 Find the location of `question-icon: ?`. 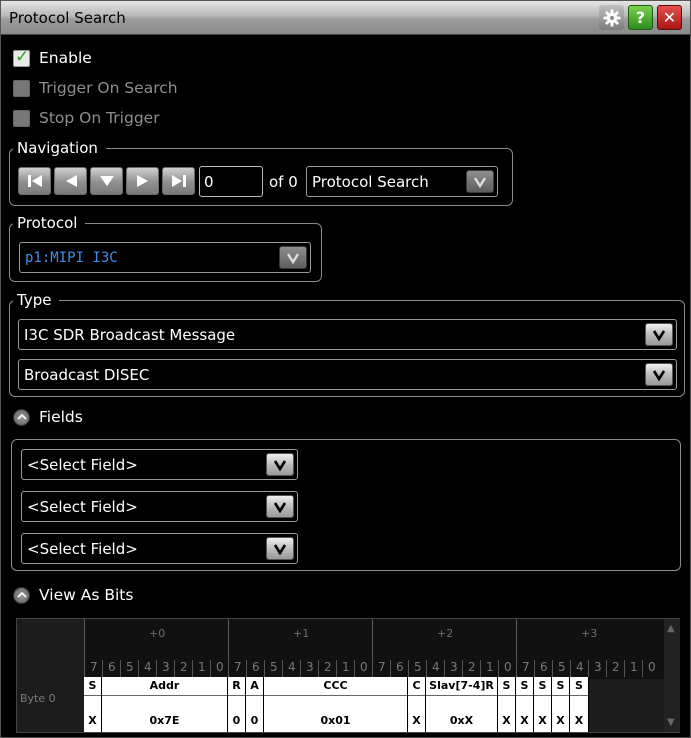

question-icon: ? is located at coordinates (640, 17).